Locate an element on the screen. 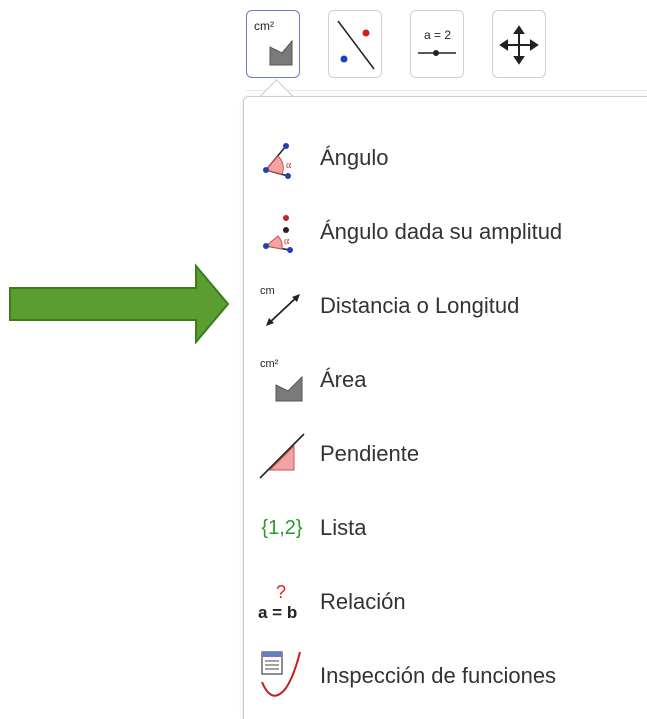 This screenshot has width=647, height=719. move-arrows-icon is located at coordinates (519, 45).